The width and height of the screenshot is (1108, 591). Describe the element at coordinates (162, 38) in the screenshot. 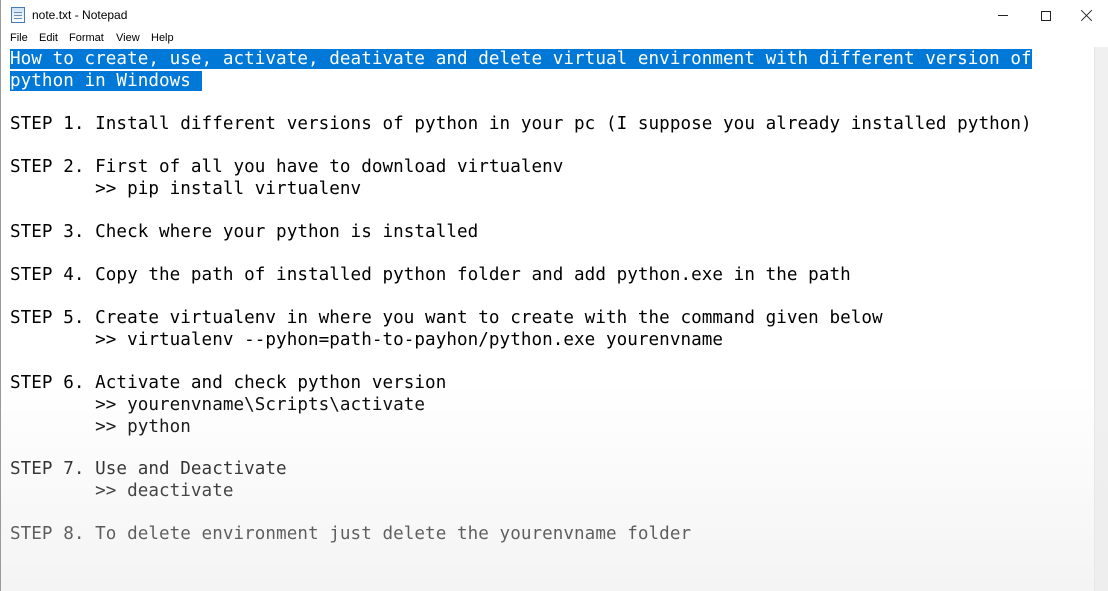

I see `menu-help: Help` at that location.